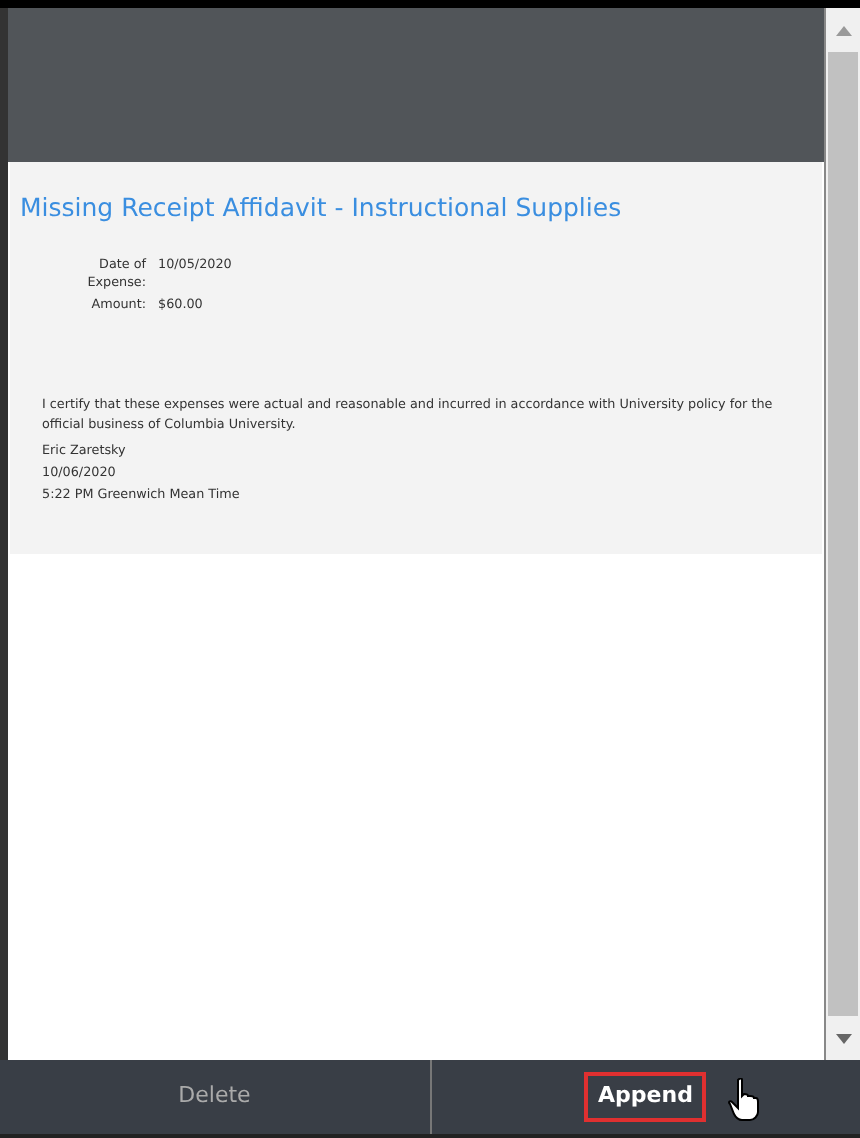 The image size is (860, 1138). I want to click on hand-cursor-icon, so click(743, 1100).